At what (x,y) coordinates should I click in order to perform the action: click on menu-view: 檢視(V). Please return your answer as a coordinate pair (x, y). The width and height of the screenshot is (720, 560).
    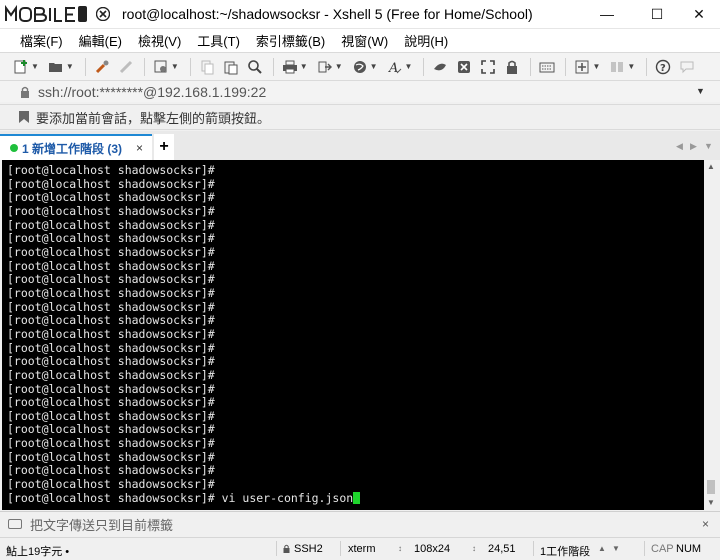
    Looking at the image, I should click on (159, 40).